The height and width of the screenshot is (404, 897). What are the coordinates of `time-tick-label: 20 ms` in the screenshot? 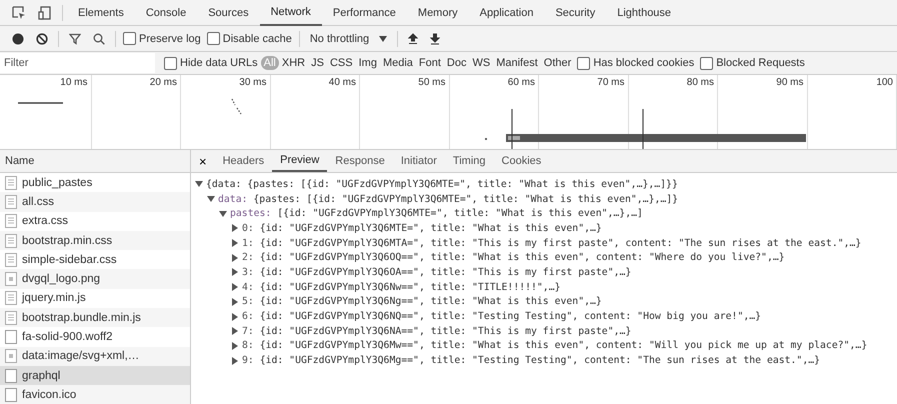 It's located at (163, 82).